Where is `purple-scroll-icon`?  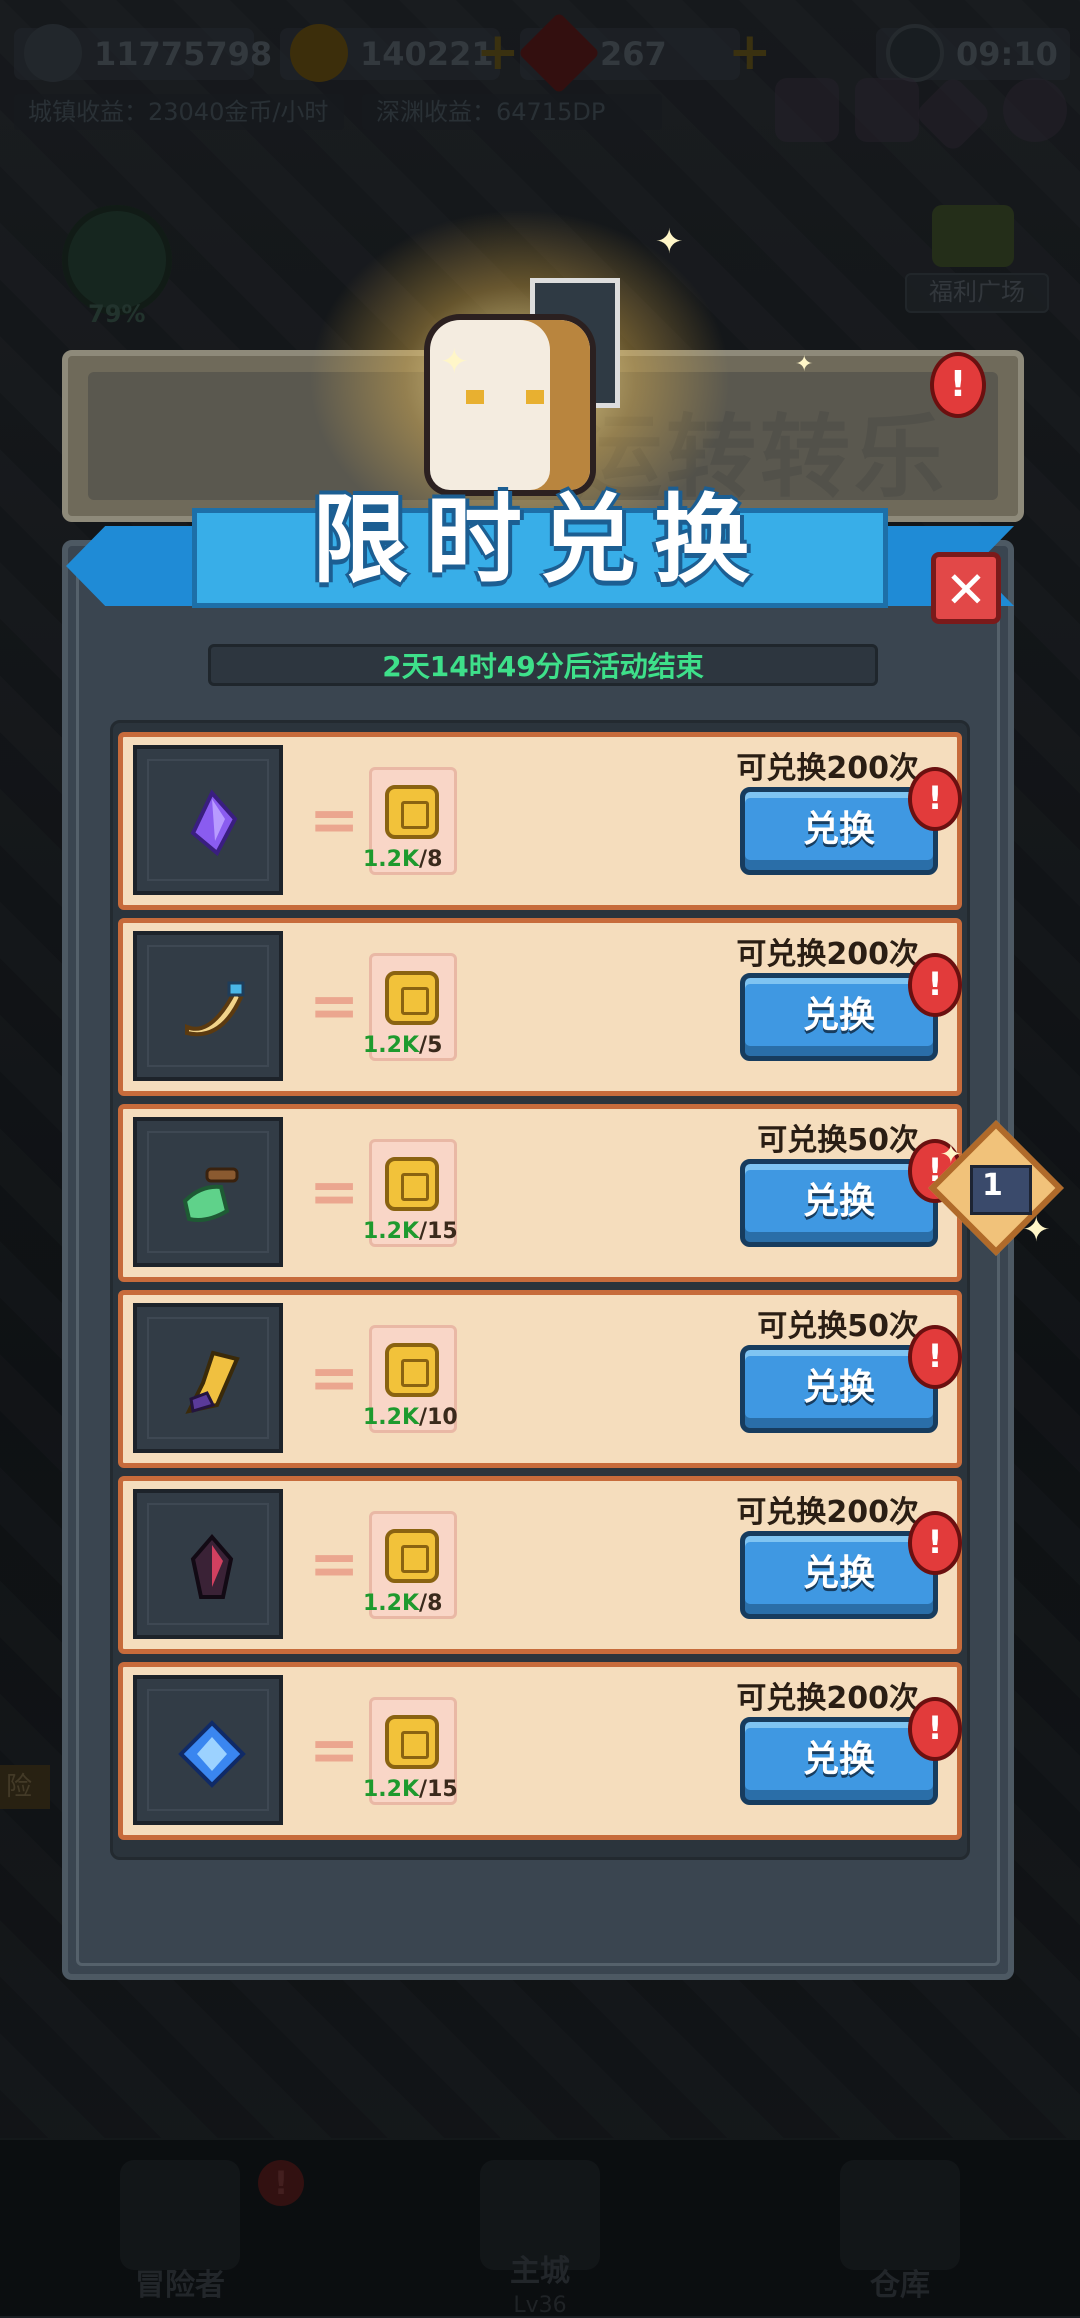 purple-scroll-icon is located at coordinates (212, 1382).